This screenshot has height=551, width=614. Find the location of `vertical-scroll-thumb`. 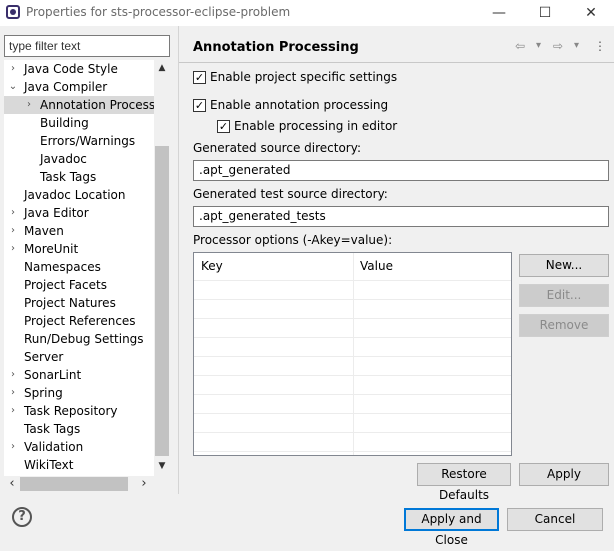

vertical-scroll-thumb is located at coordinates (162, 301).